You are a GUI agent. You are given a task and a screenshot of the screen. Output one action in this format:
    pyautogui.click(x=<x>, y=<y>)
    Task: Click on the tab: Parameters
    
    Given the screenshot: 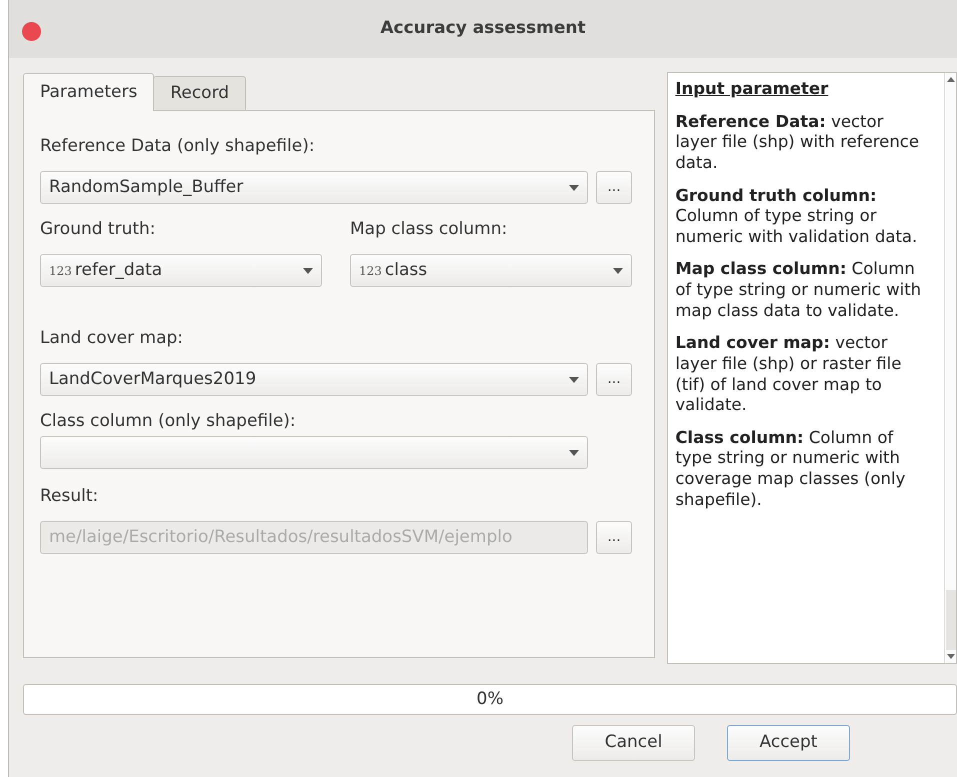 What is the action you would take?
    pyautogui.click(x=88, y=91)
    